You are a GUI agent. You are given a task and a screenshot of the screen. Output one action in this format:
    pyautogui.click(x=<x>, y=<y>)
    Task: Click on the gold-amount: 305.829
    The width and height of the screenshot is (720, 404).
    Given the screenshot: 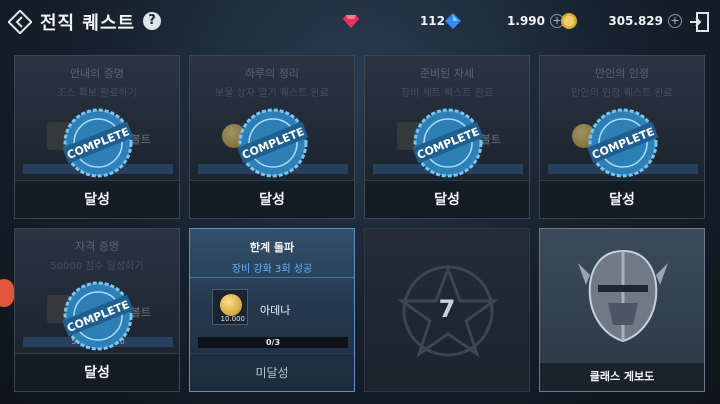 What is the action you would take?
    pyautogui.click(x=635, y=21)
    